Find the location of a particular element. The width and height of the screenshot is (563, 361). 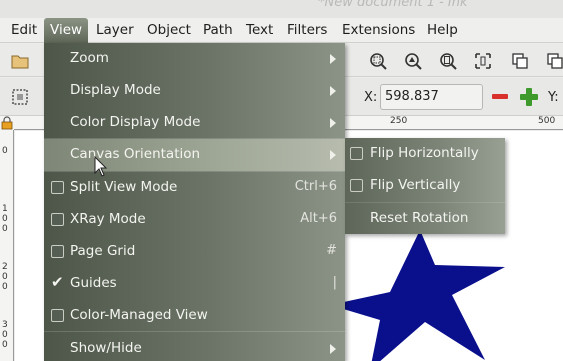

ruler-tick-label: 2 is located at coordinates (5, 267).